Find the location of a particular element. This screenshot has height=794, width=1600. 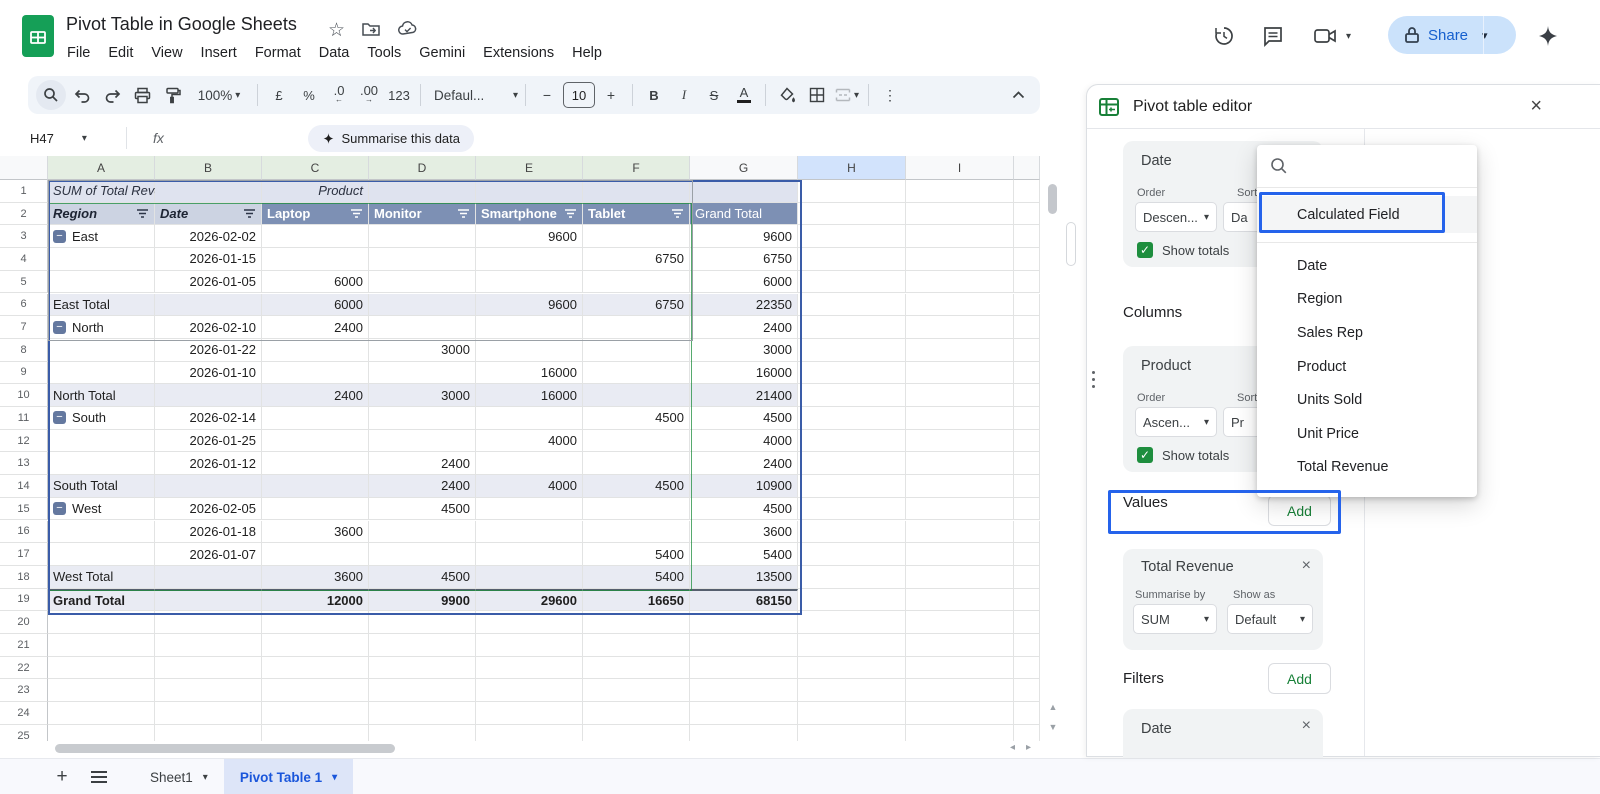

cell-C21 is located at coordinates (315, 645).